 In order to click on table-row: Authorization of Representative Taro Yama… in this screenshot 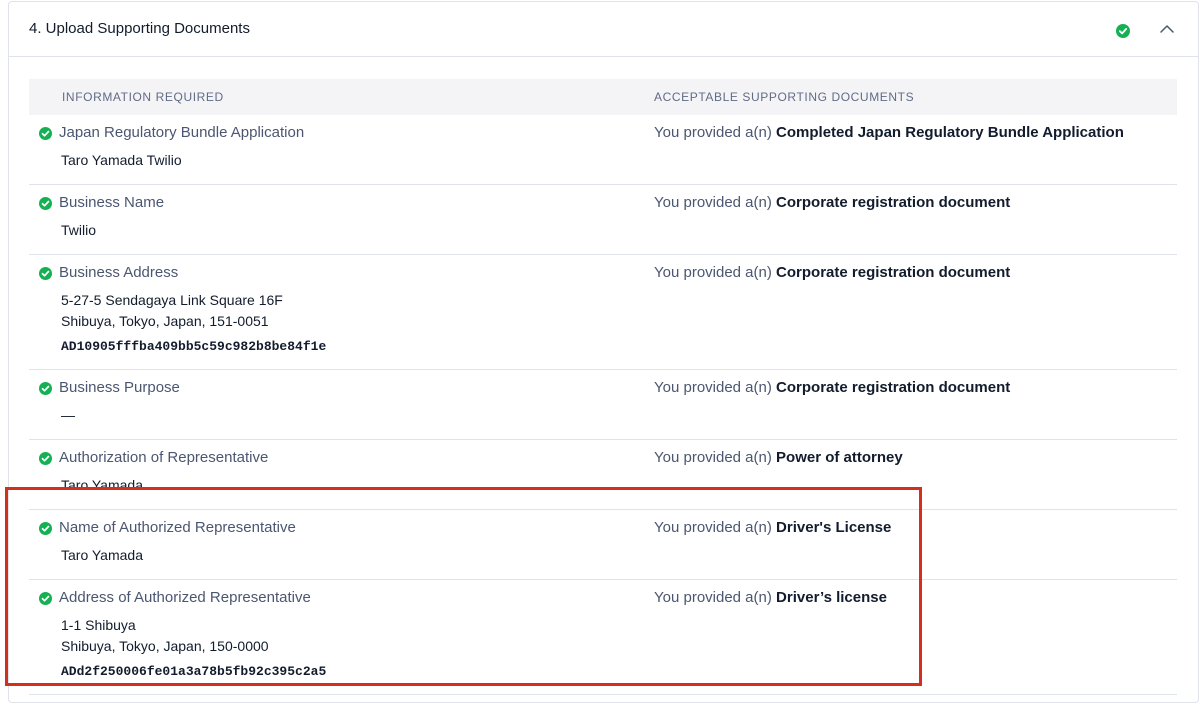, I will do `click(603, 475)`.